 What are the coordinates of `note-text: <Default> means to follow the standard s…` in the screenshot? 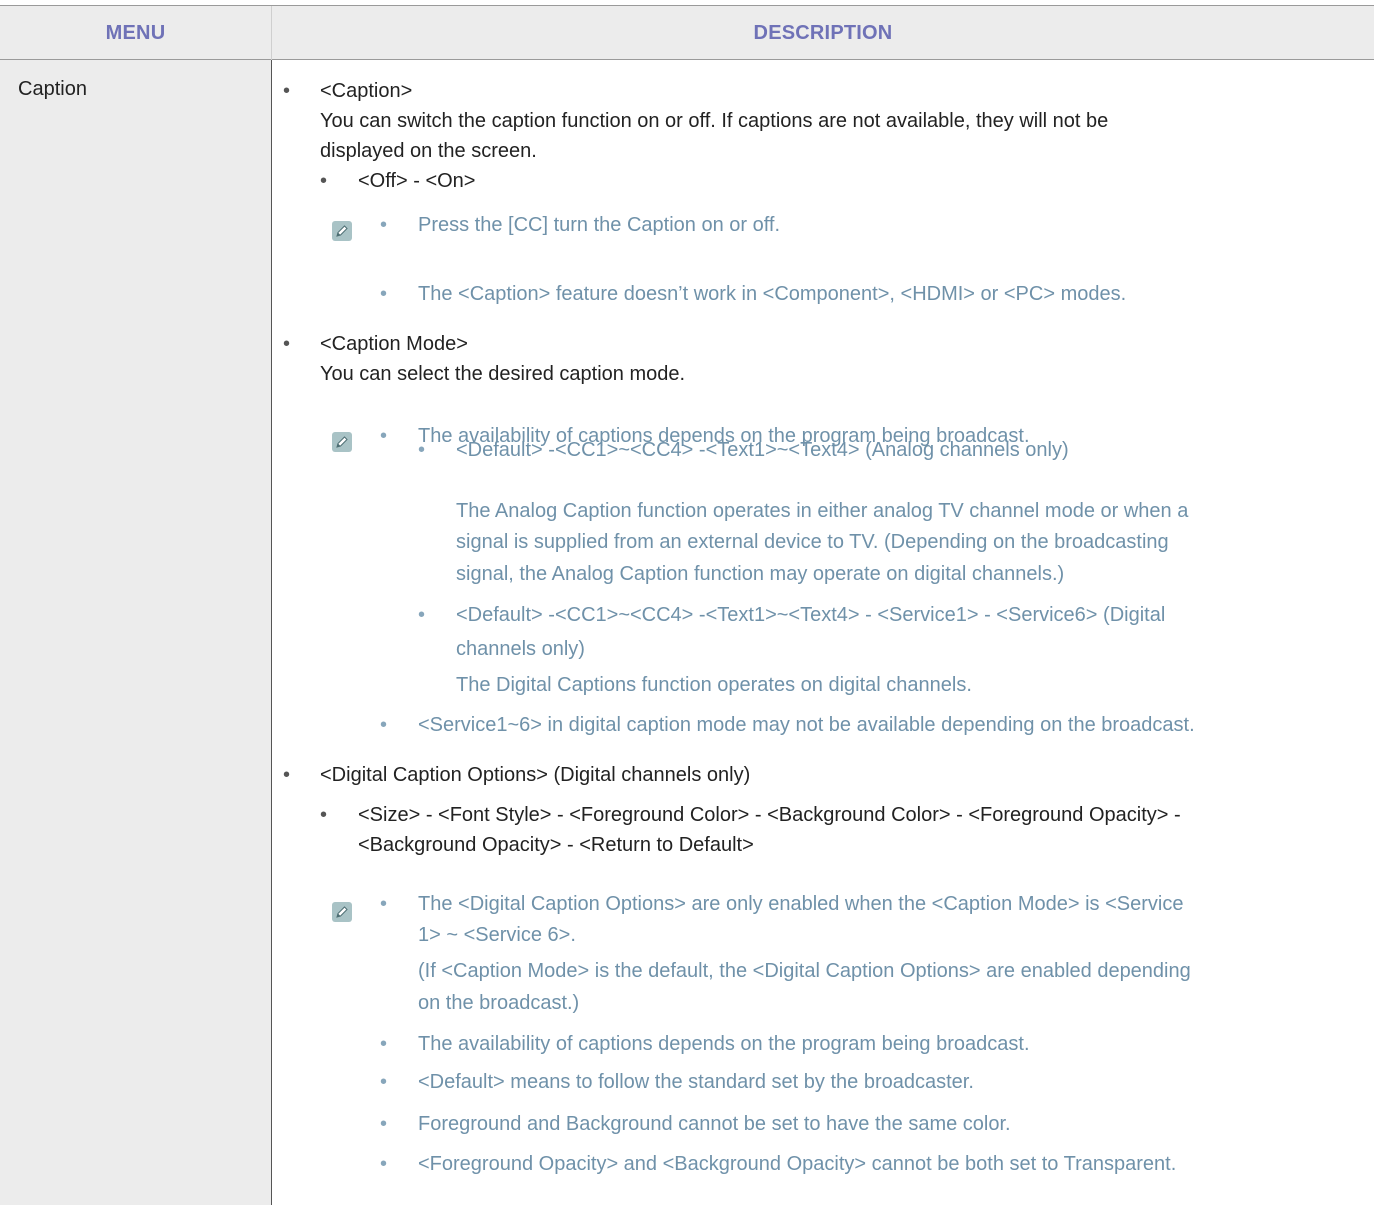 It's located at (696, 1082).